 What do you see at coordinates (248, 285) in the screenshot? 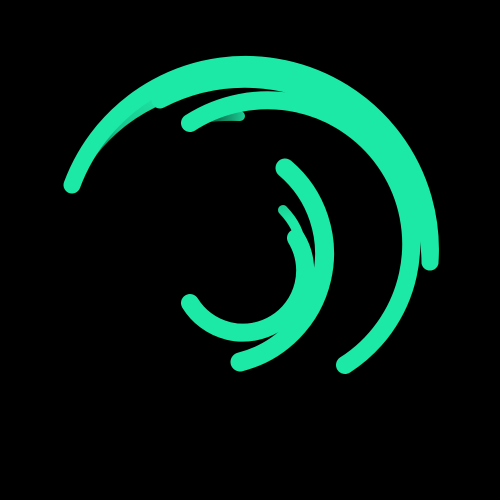
I see `small-arc` at bounding box center [248, 285].